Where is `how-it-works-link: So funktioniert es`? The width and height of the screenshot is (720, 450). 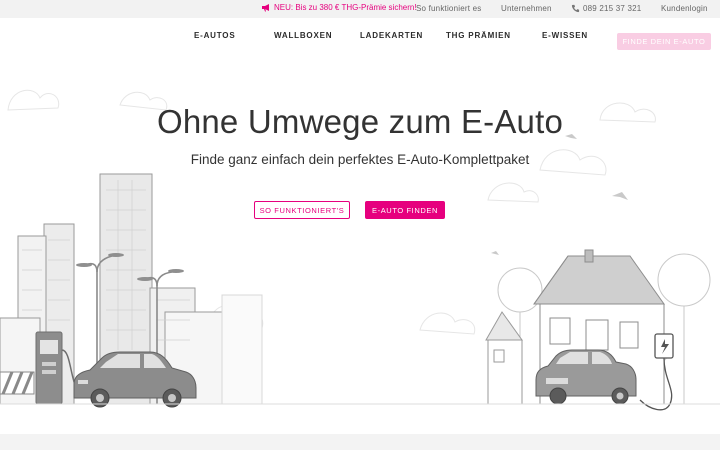 how-it-works-link: So funktioniert es is located at coordinates (448, 8).